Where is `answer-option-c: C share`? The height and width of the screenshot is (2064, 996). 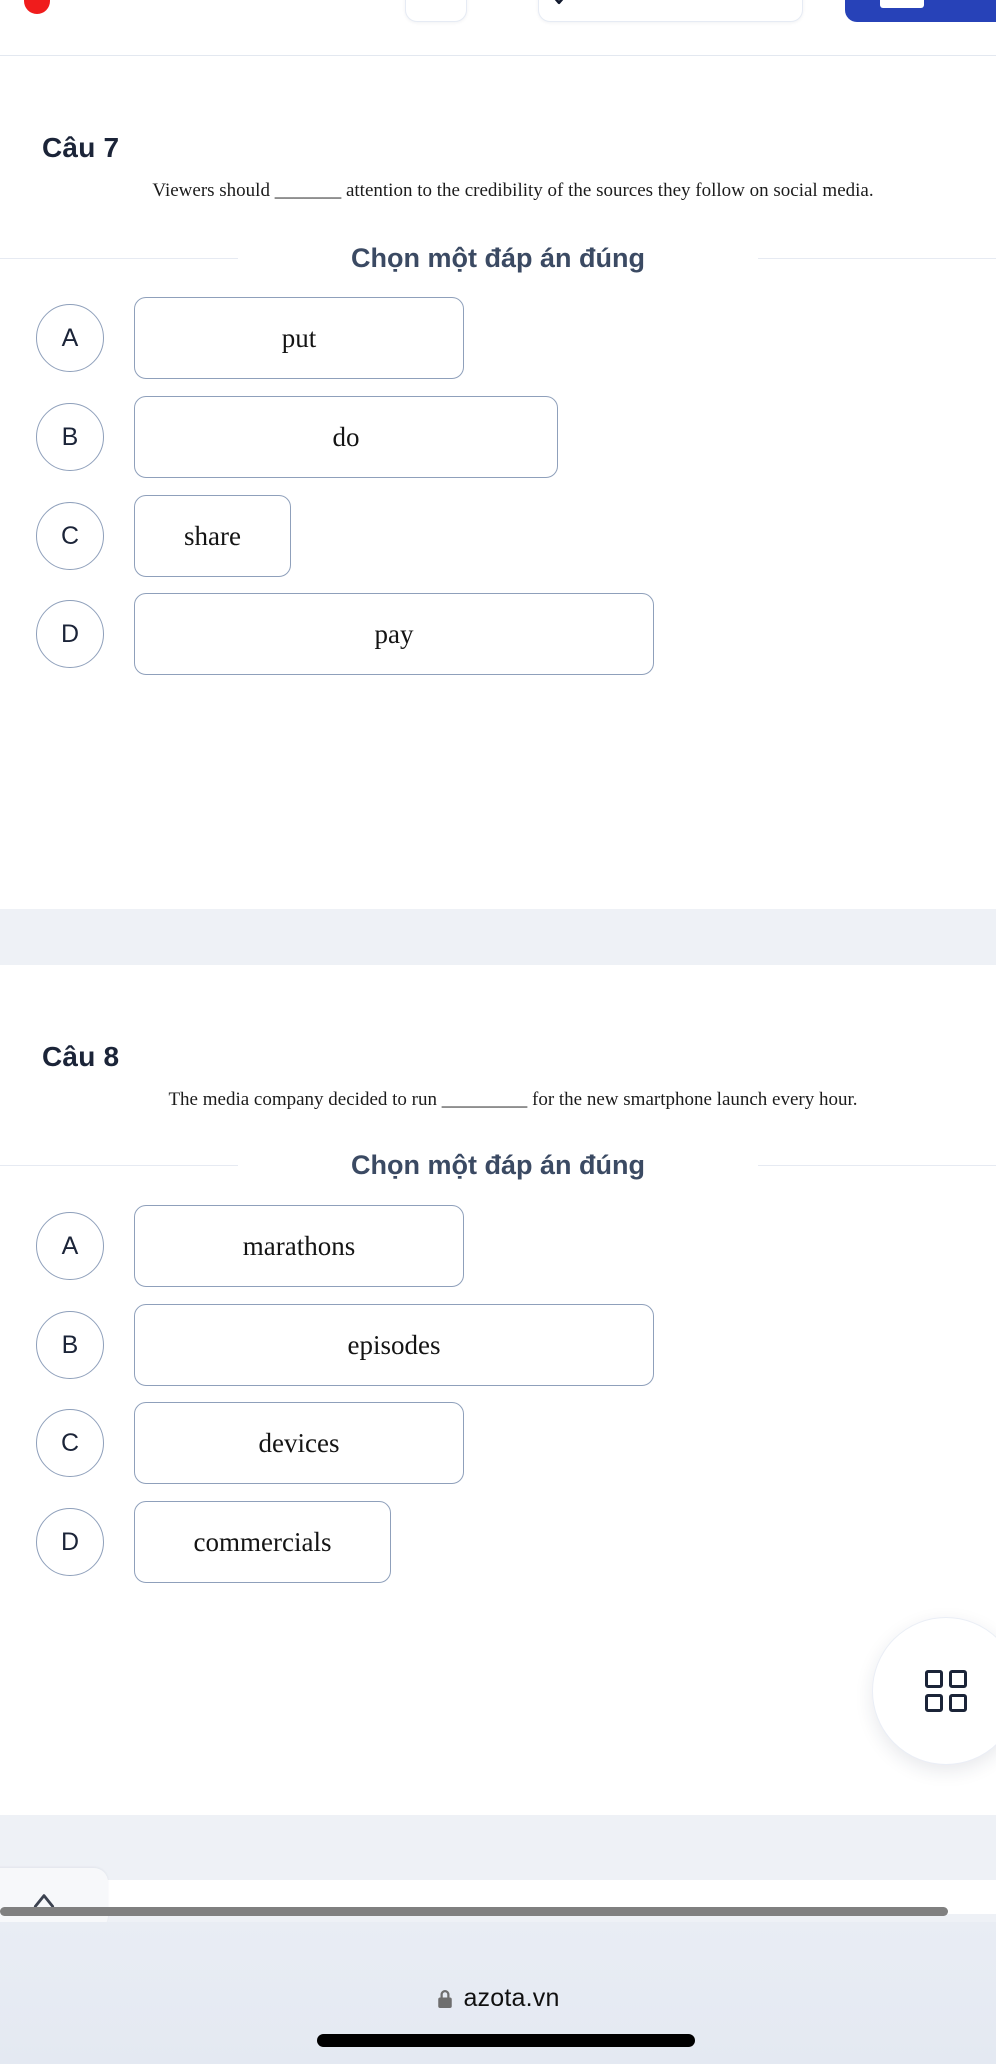 answer-option-c: C share is located at coordinates (145, 536).